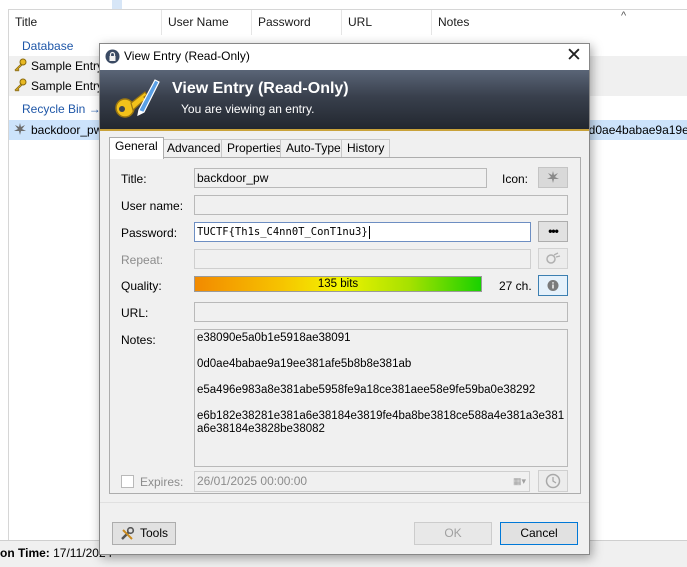 This screenshot has height=567, width=687. Describe the element at coordinates (127, 481) in the screenshot. I see `expires-checkbox` at that location.